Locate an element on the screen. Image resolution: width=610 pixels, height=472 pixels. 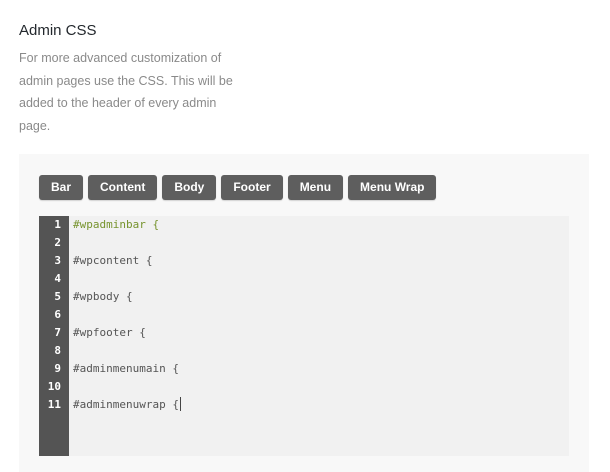
selector-button-row: Bar Content Body Footer Menu Menu Wrap is located at coordinates (238, 187).